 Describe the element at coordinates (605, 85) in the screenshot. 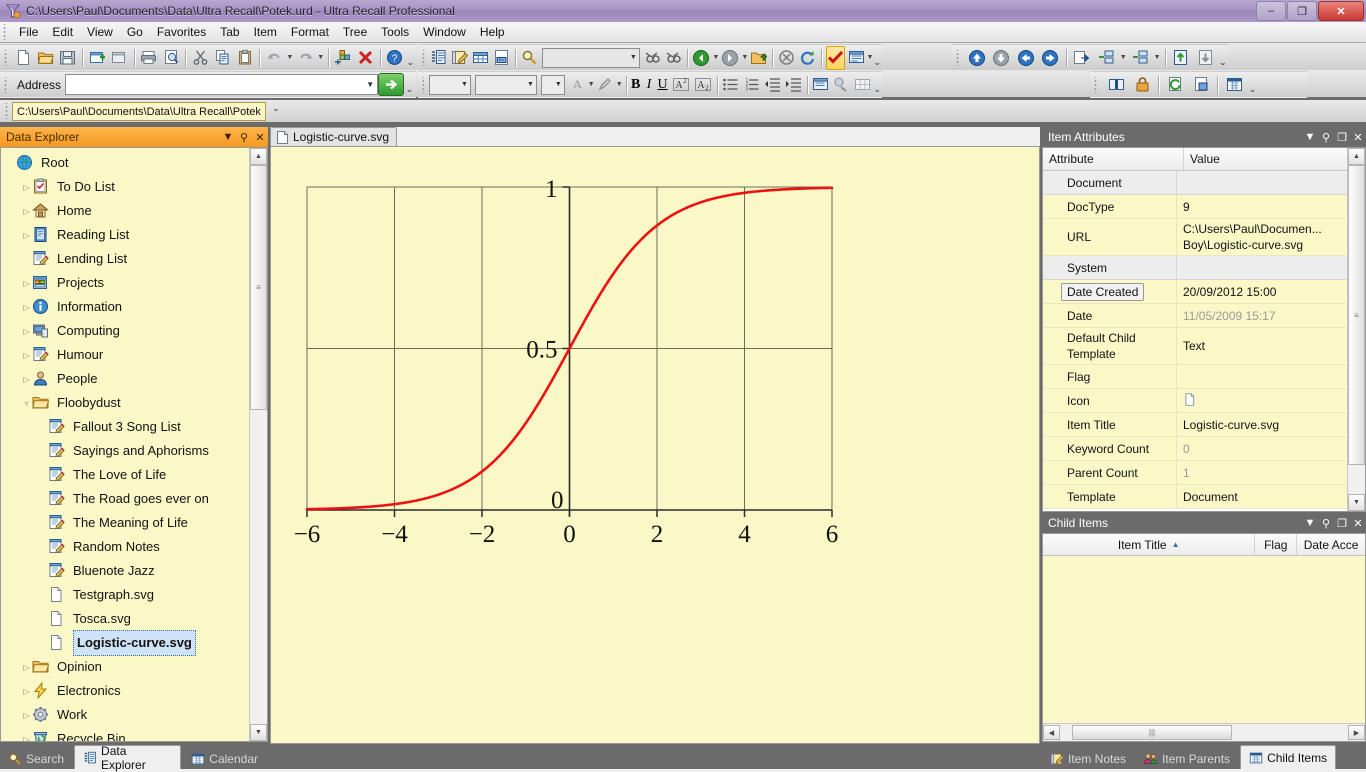

I see `highlight-color-button` at that location.